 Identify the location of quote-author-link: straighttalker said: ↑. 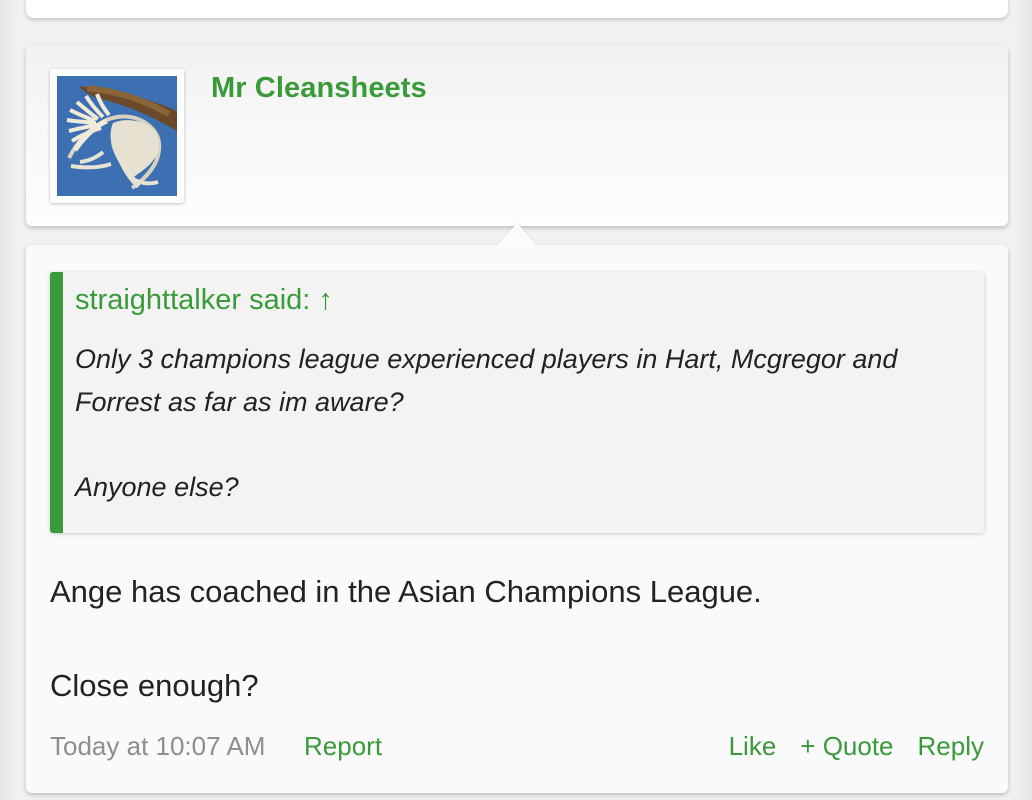
(204, 300).